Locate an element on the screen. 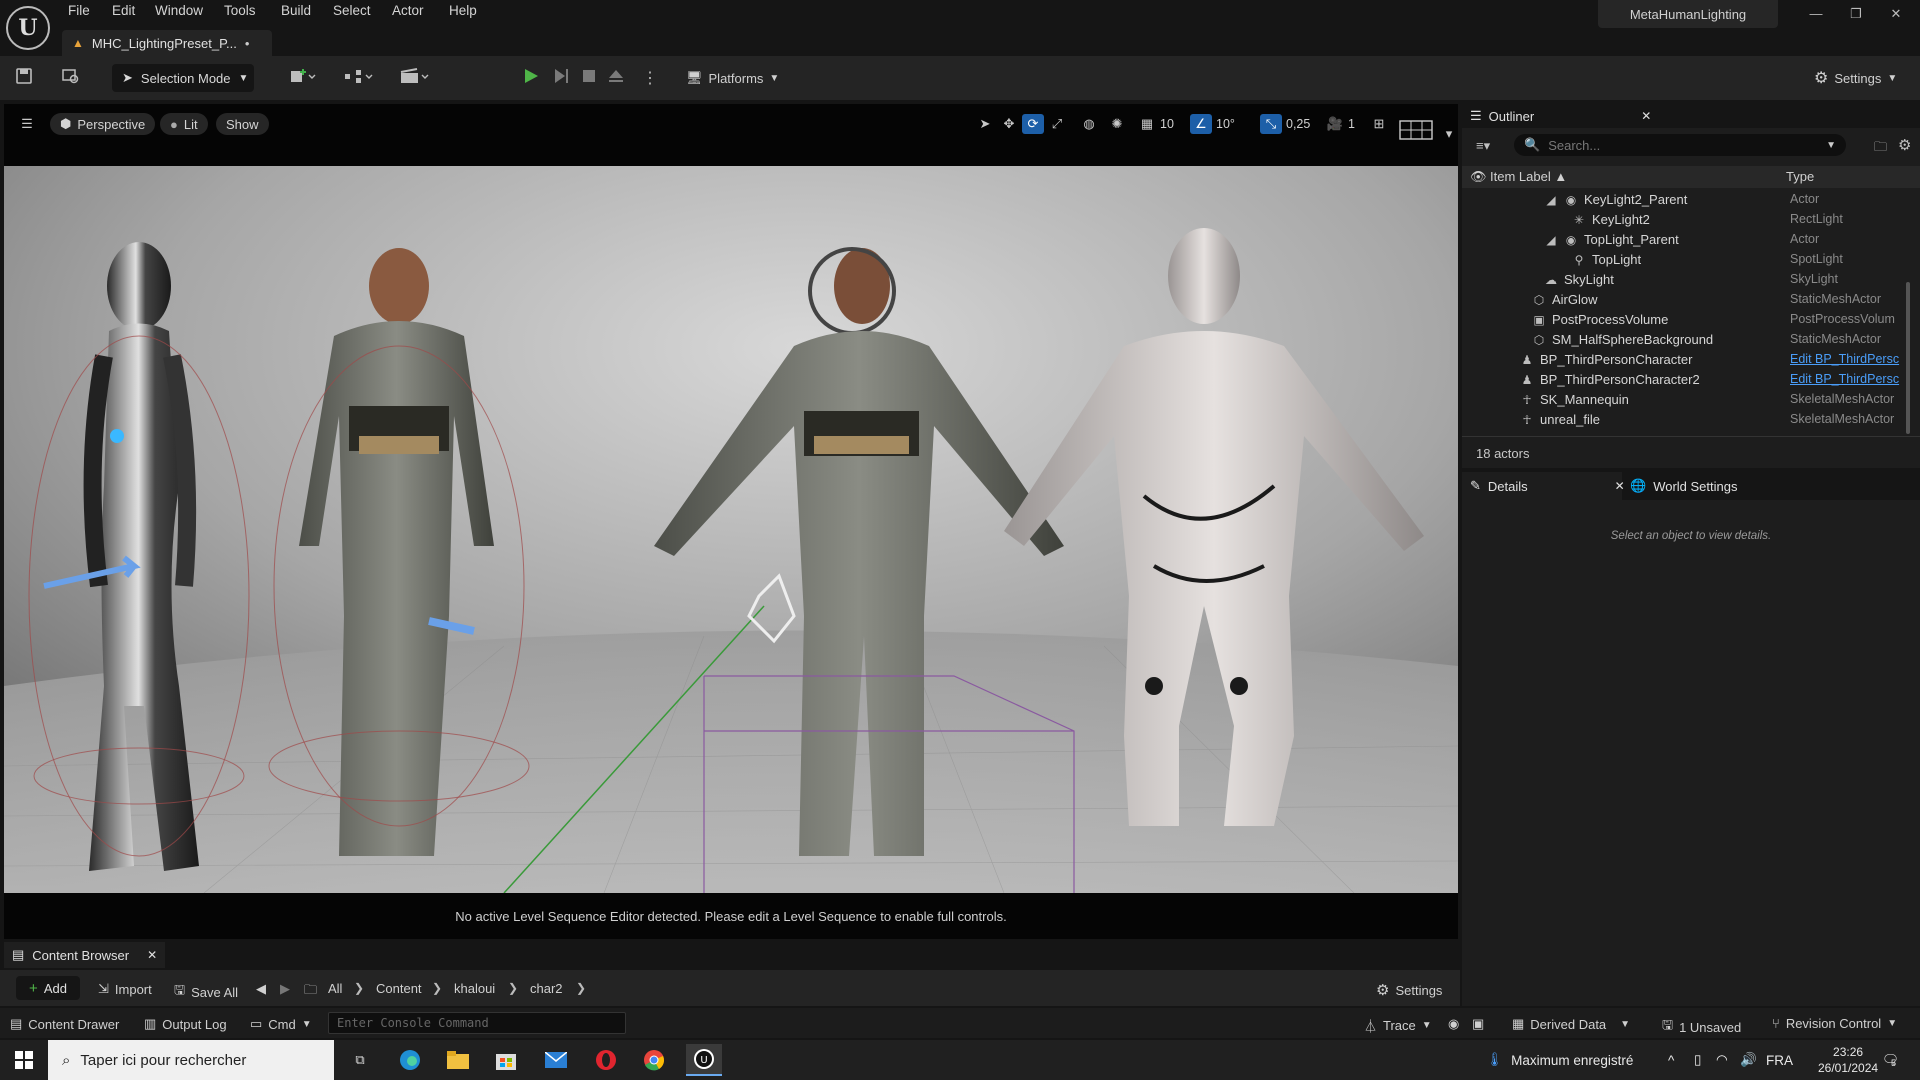  breadcrumb-content: Content is located at coordinates (399, 988).